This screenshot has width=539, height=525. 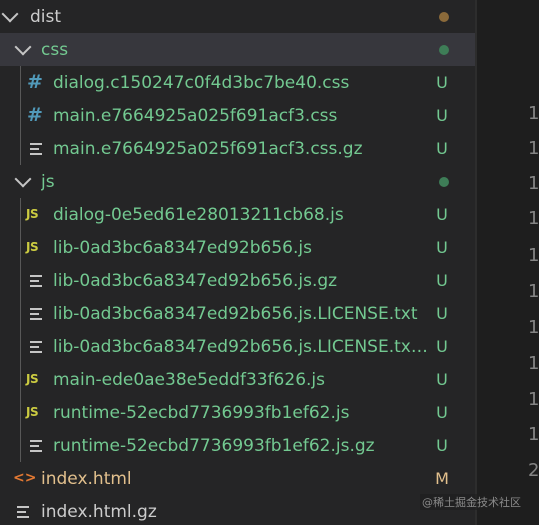 I want to click on file-label: dialog.c150247c0f4d3bc7be40.css, so click(x=201, y=82).